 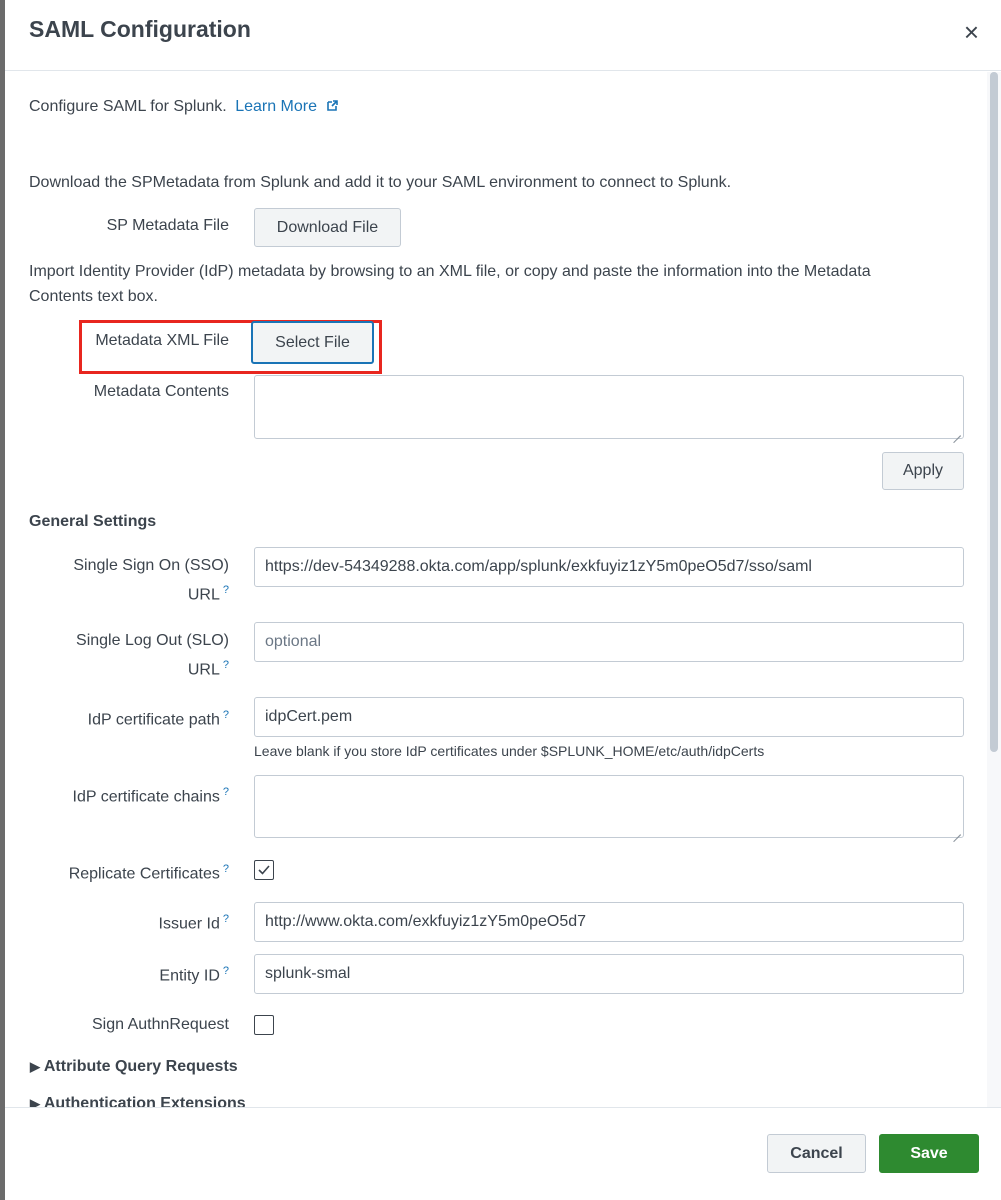 I want to click on intro-description: Configure SAML for Splunk., so click(x=128, y=106).